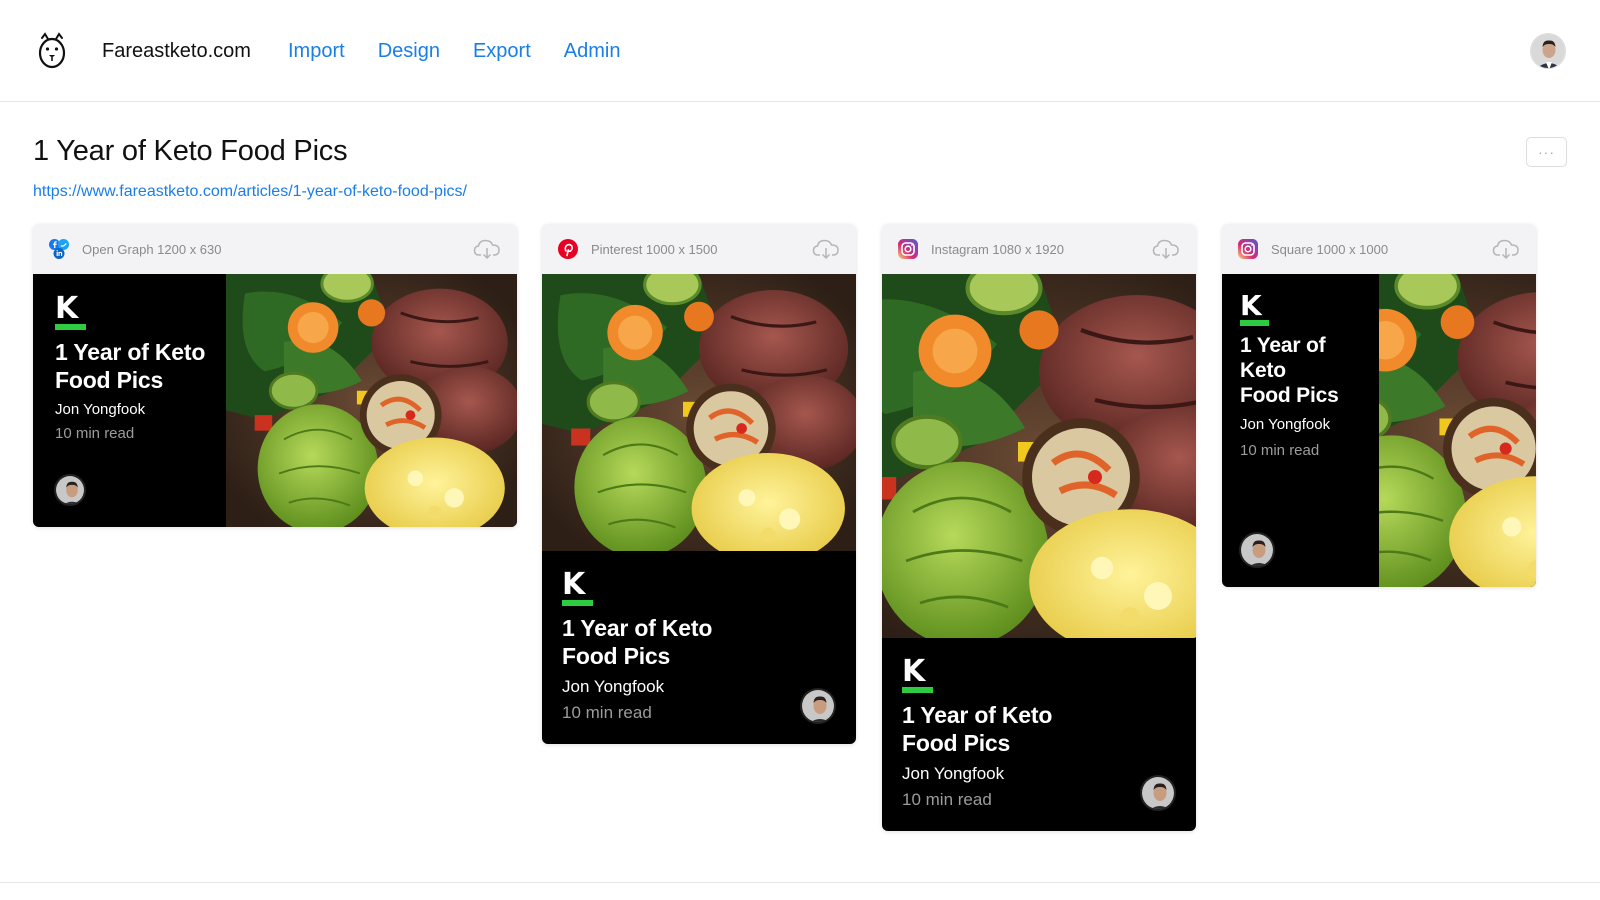 The width and height of the screenshot is (1600, 900). Describe the element at coordinates (59, 249) in the screenshot. I see `social-combo-icon` at that location.